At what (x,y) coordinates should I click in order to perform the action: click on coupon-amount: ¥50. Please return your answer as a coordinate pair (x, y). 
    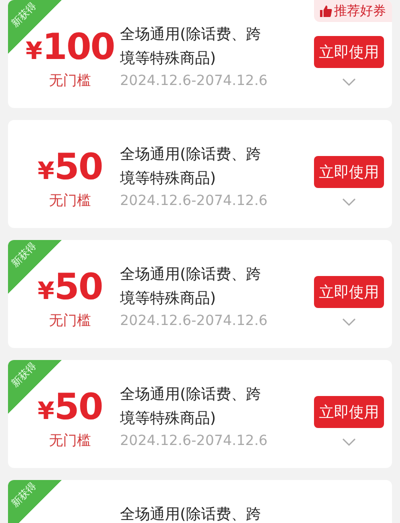
    Looking at the image, I should click on (70, 168).